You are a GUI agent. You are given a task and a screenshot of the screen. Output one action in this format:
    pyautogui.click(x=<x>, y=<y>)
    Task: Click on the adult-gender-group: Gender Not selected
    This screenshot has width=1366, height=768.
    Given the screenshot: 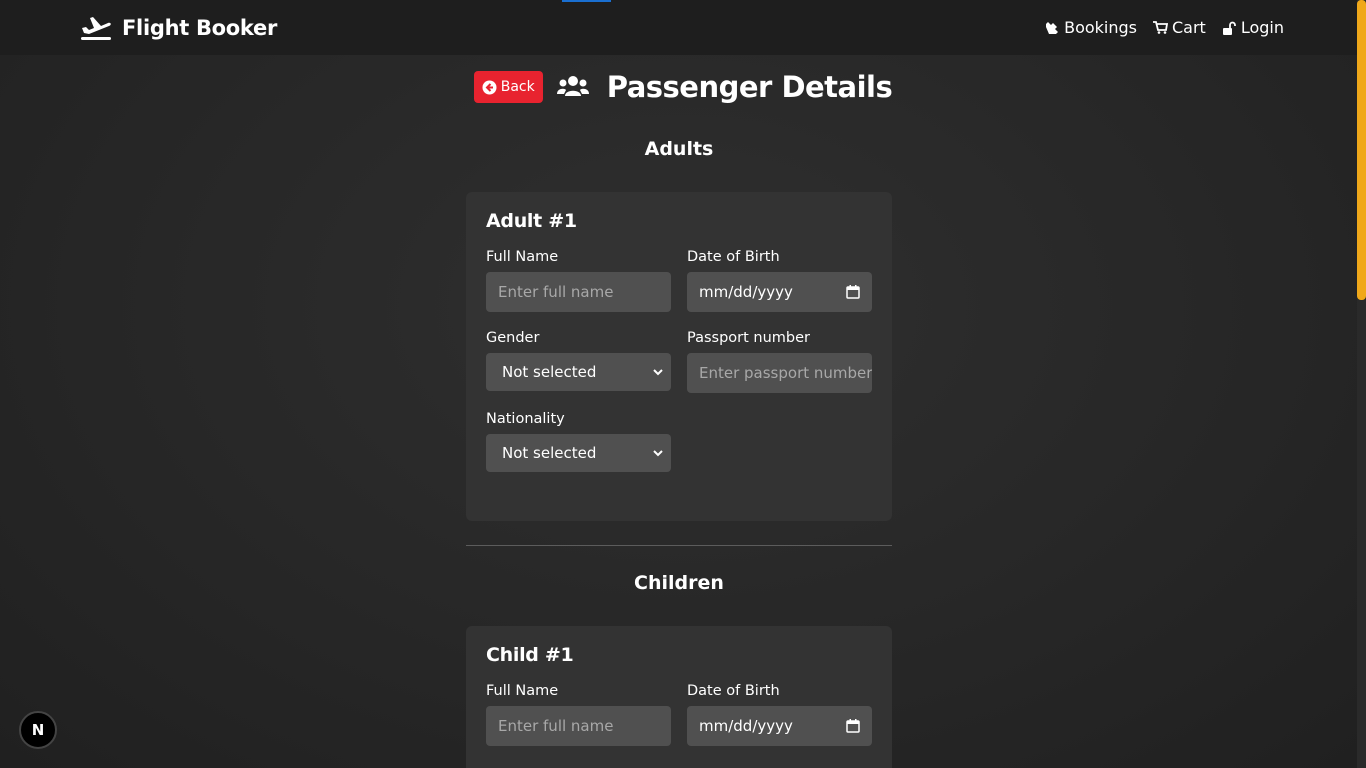 What is the action you would take?
    pyautogui.click(x=578, y=361)
    